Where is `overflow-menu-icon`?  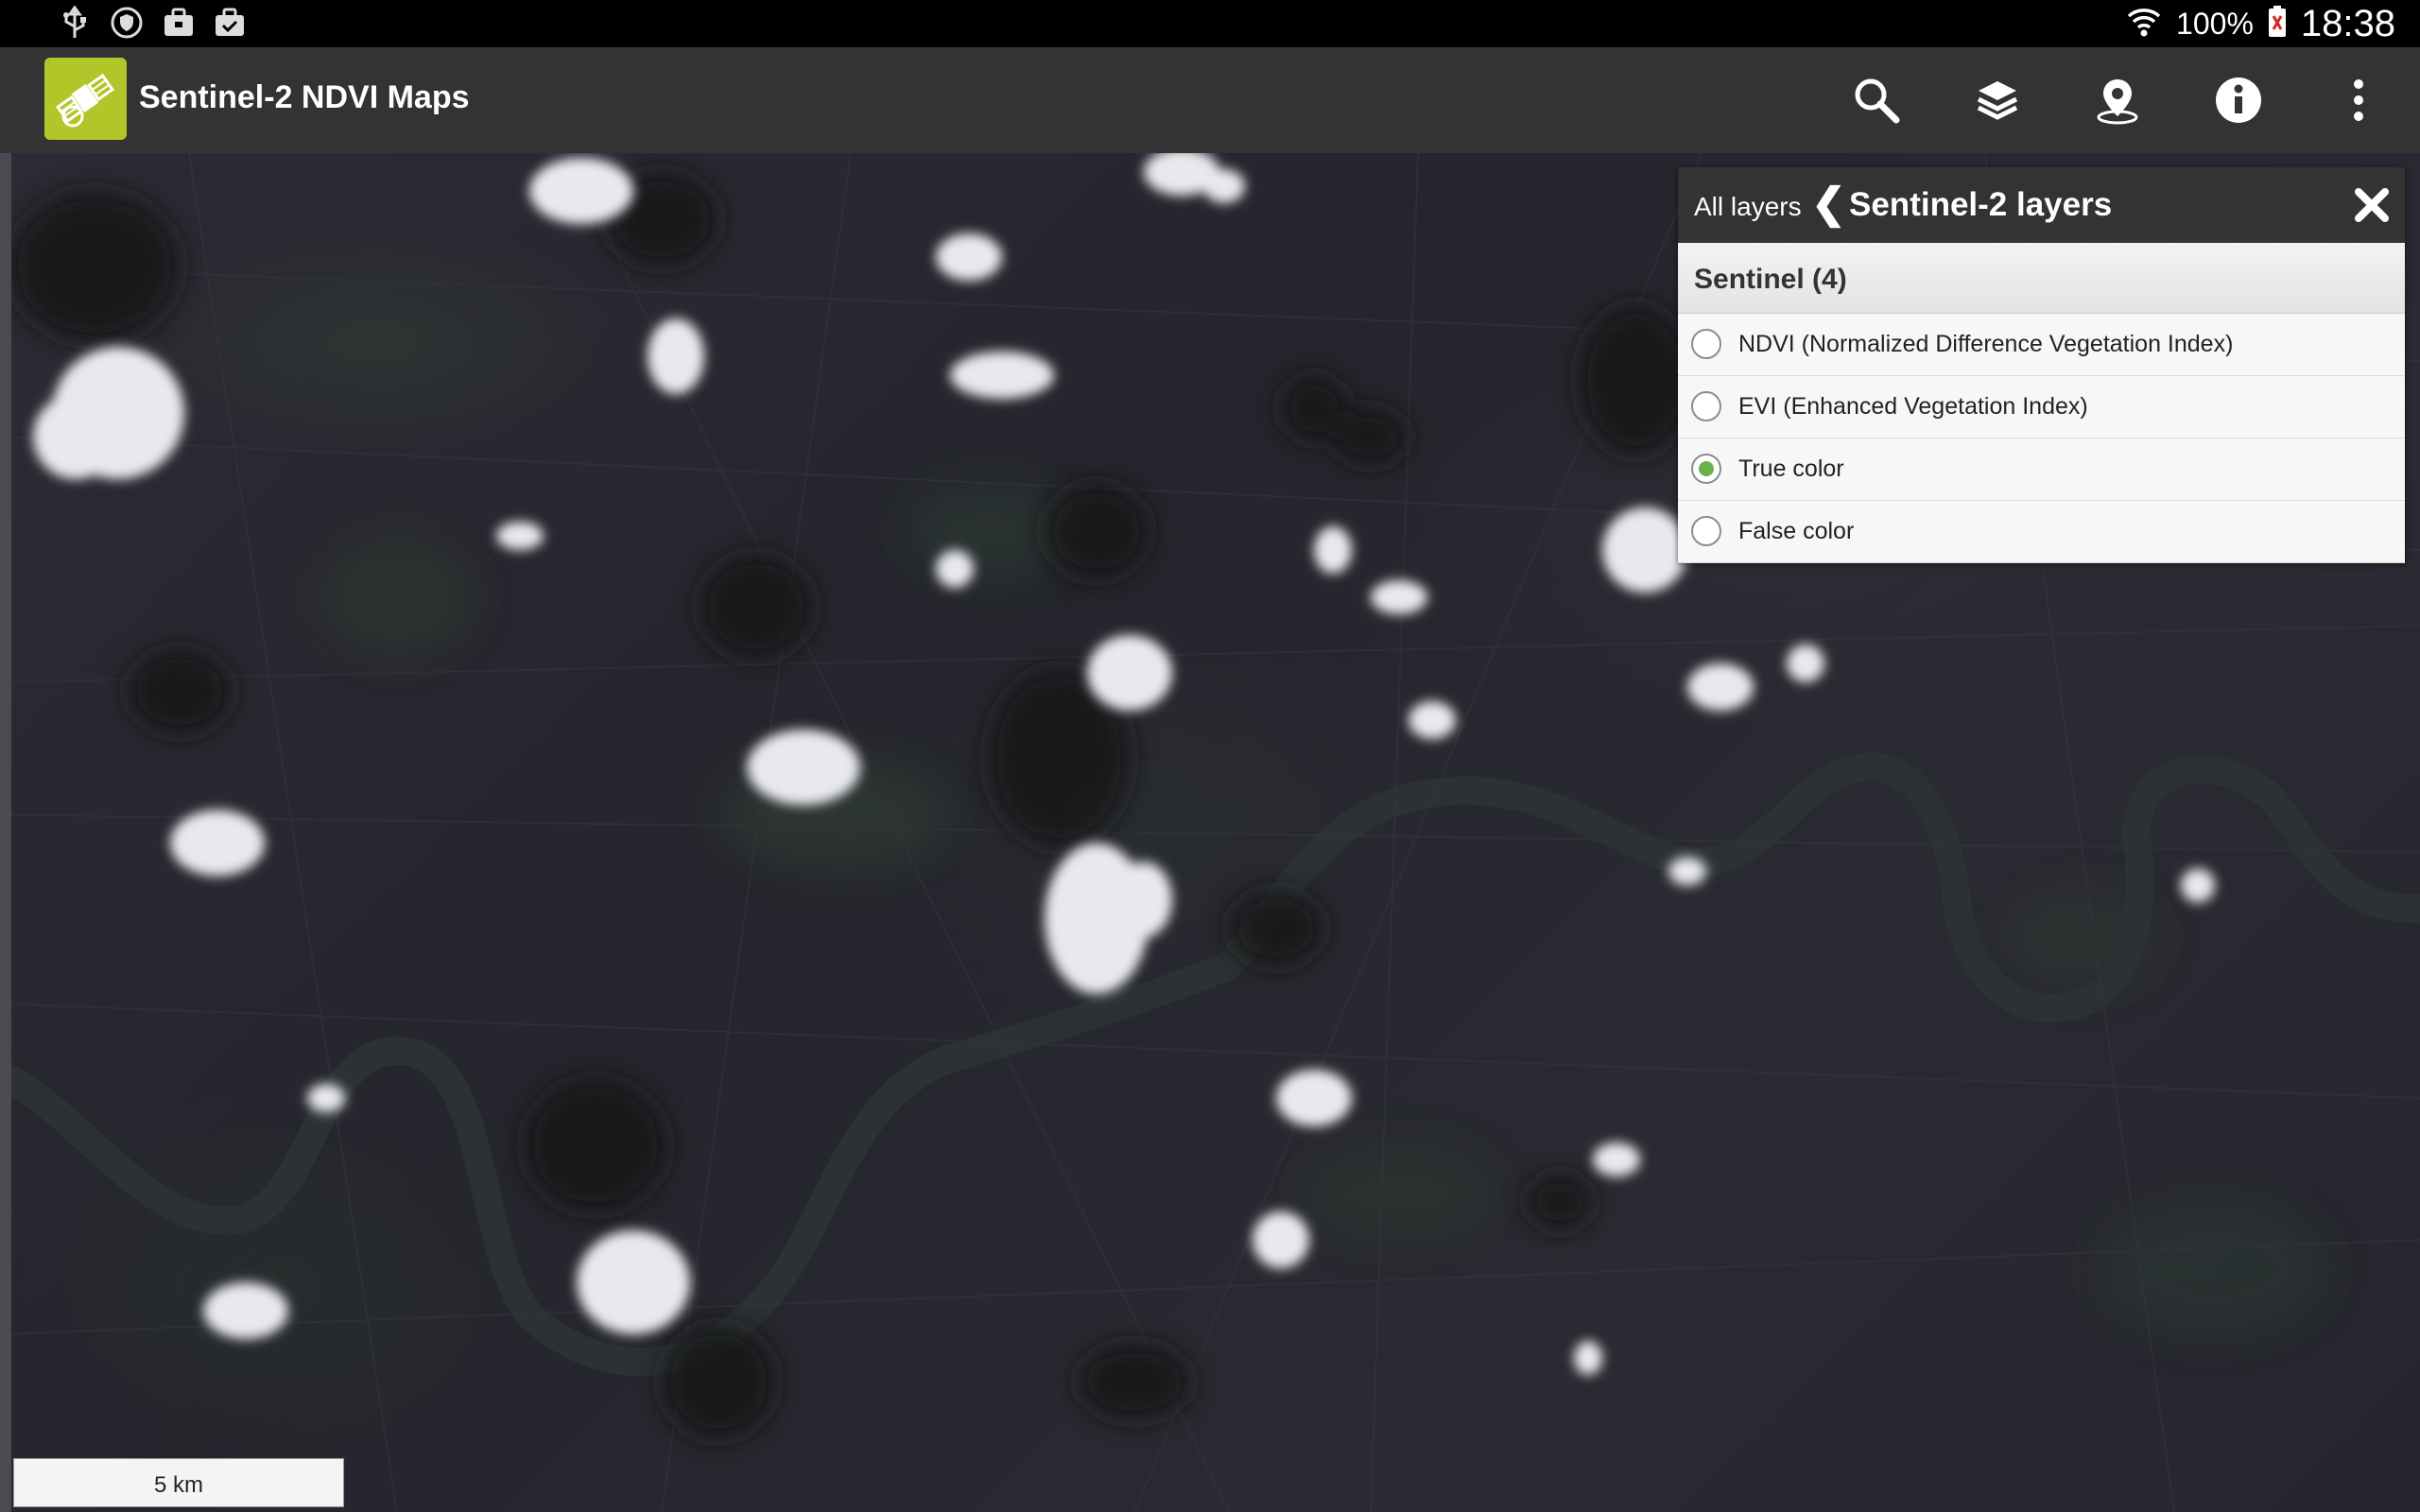
overflow-menu-icon is located at coordinates (2359, 100).